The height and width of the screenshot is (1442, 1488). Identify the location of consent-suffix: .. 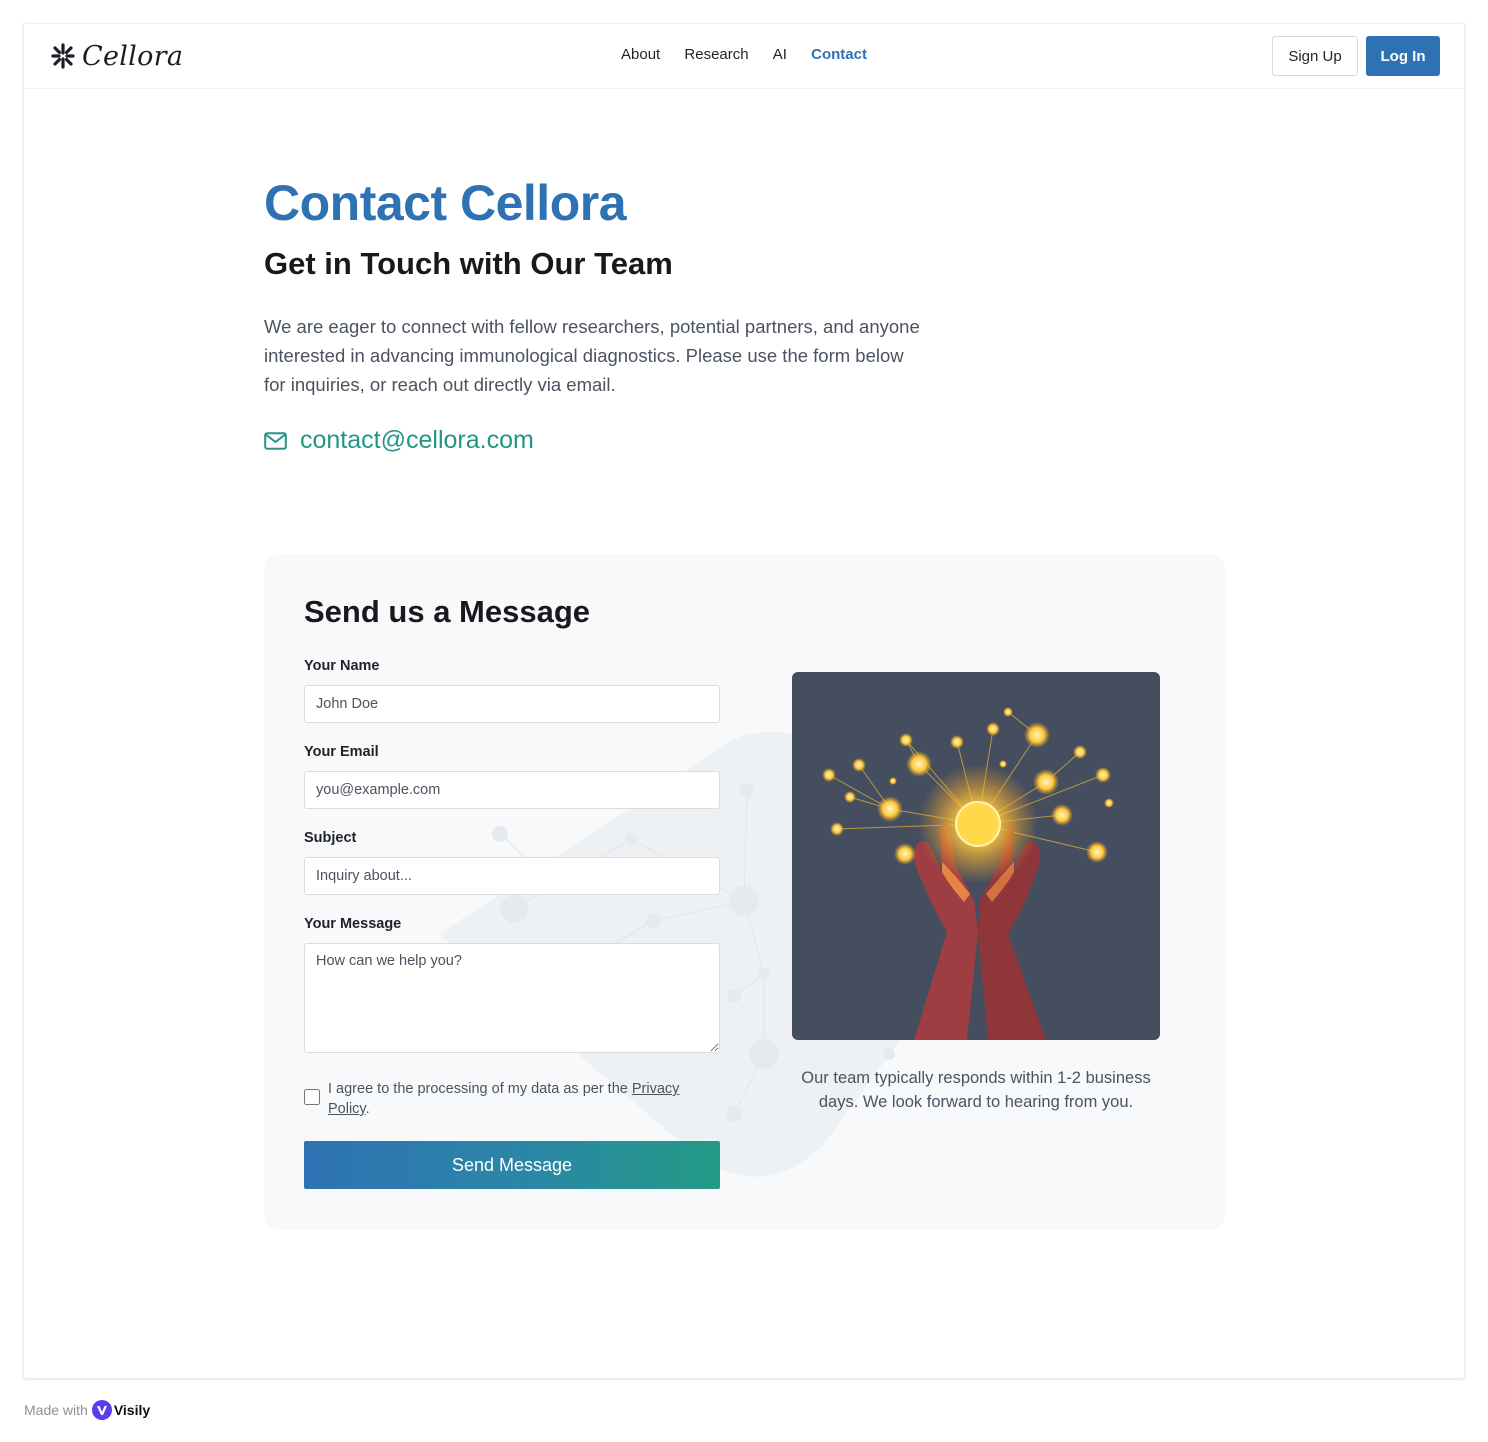
(367, 1109).